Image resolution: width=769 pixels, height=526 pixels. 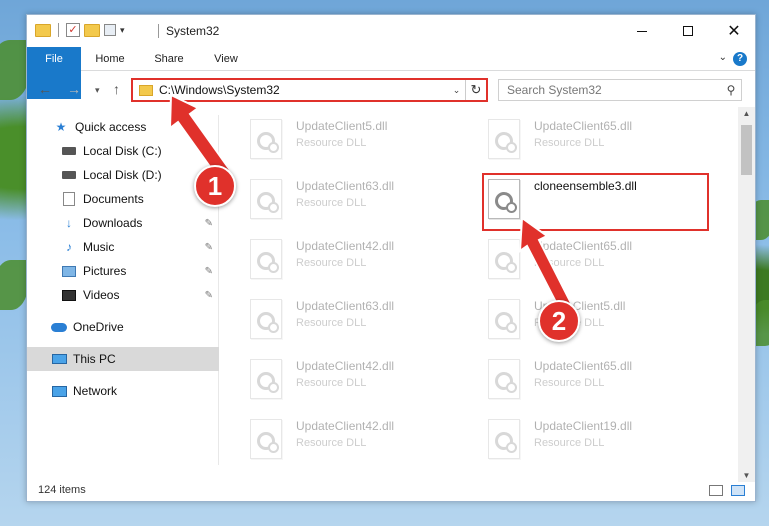 What do you see at coordinates (746, 475) in the screenshot?
I see `scroll-down-icon: ▼` at bounding box center [746, 475].